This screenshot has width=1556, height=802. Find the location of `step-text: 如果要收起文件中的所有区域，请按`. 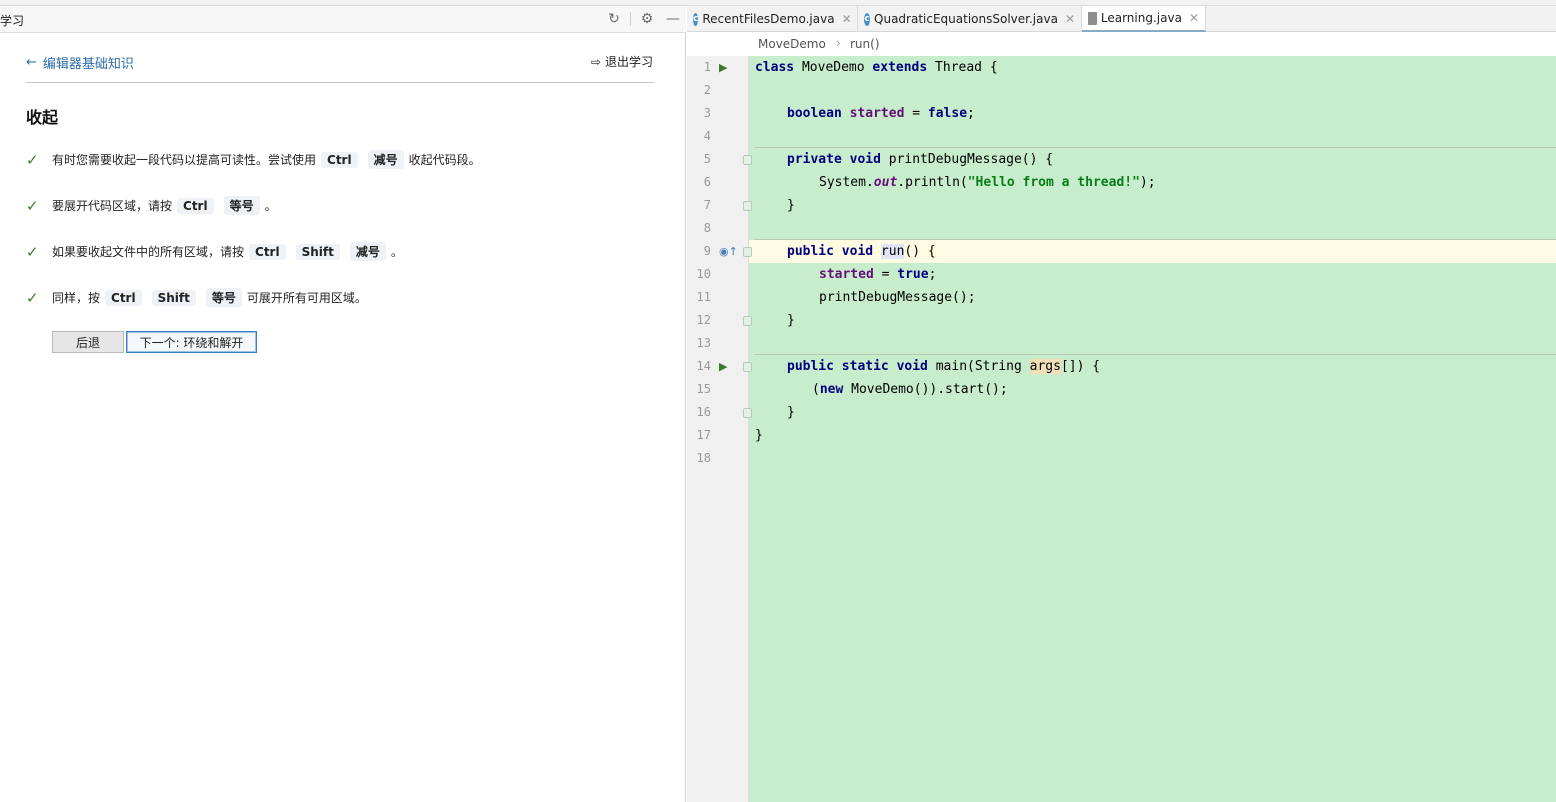

step-text: 如果要收起文件中的所有区域，请按 is located at coordinates (148, 252).